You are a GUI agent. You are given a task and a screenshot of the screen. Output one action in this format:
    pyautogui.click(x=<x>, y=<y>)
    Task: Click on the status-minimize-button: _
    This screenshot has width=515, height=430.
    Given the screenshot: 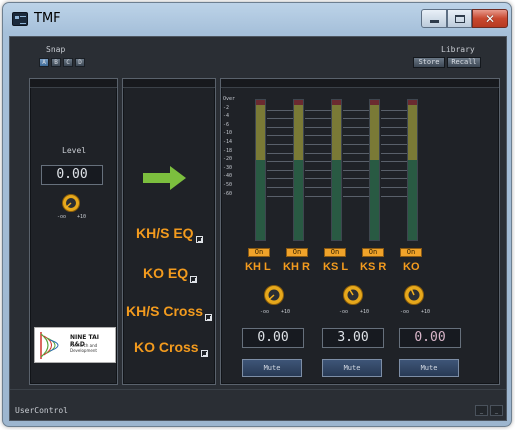 What is the action you would take?
    pyautogui.click(x=481, y=410)
    